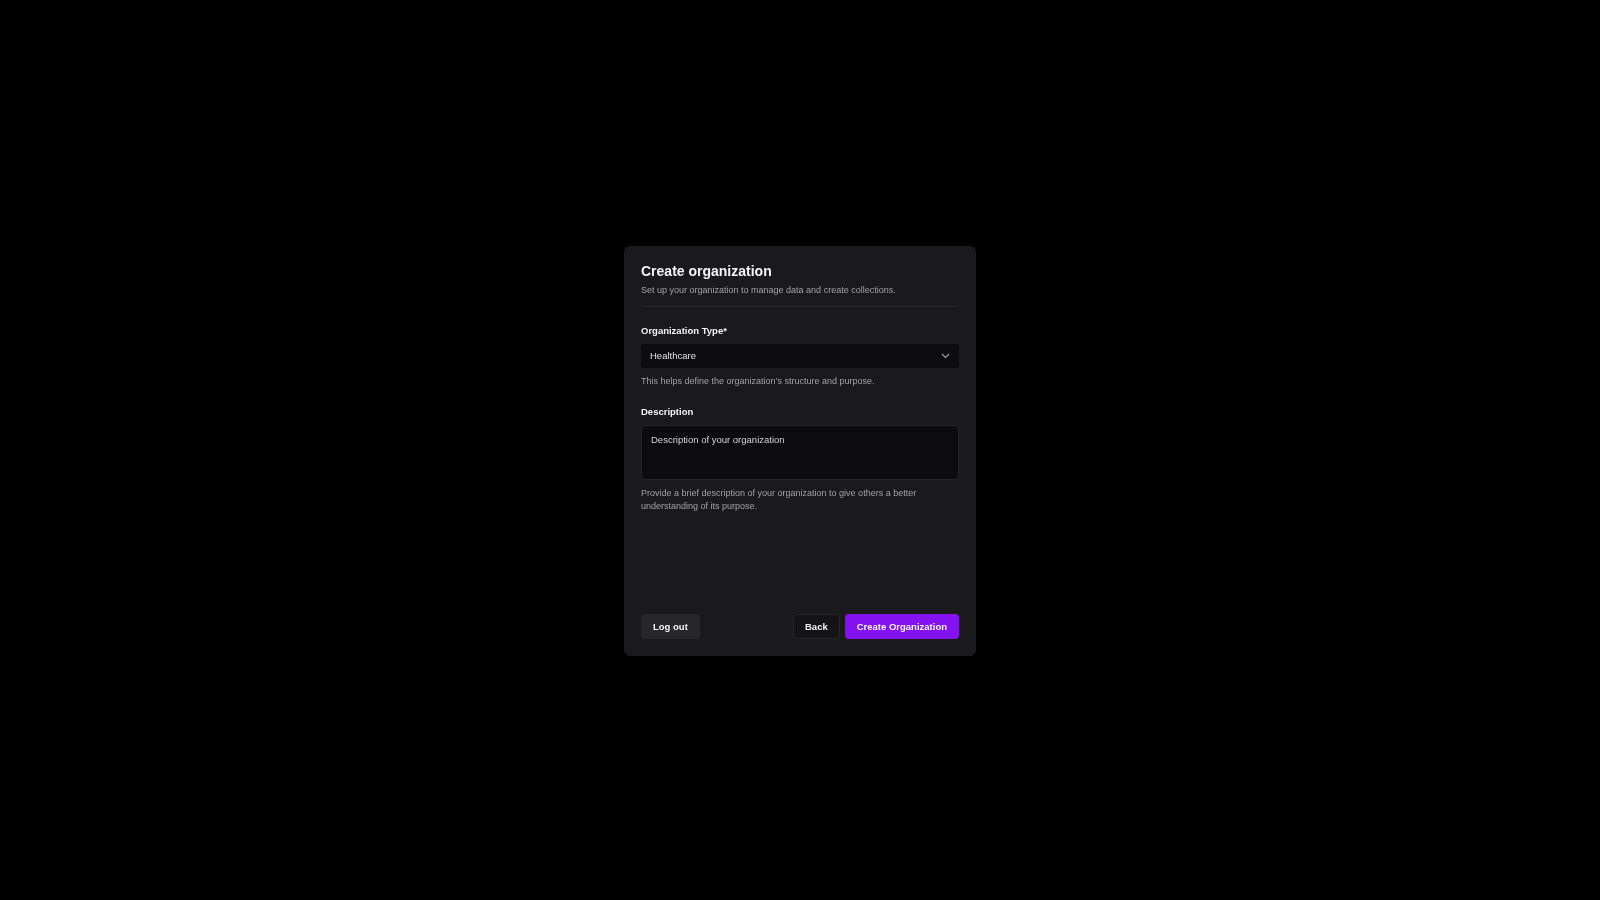  Describe the element at coordinates (779, 499) in the screenshot. I see `help-text: Provide a brief description of your organization to give others a better understanding of its purpose.` at that location.